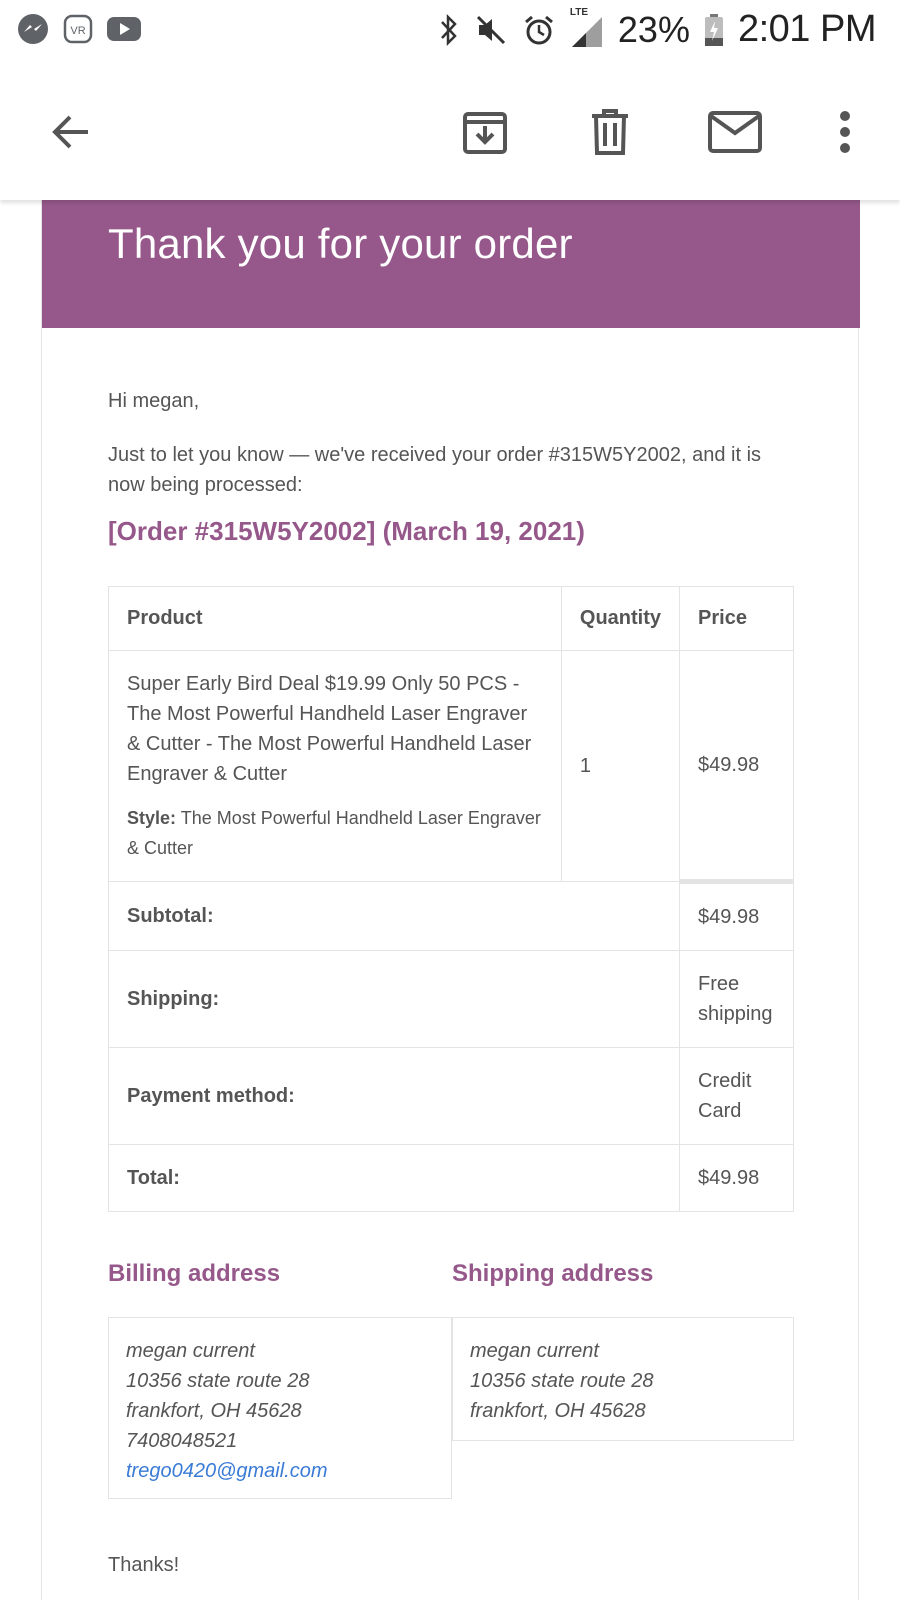 The image size is (900, 1600). I want to click on svg-text: VR, so click(77, 31).